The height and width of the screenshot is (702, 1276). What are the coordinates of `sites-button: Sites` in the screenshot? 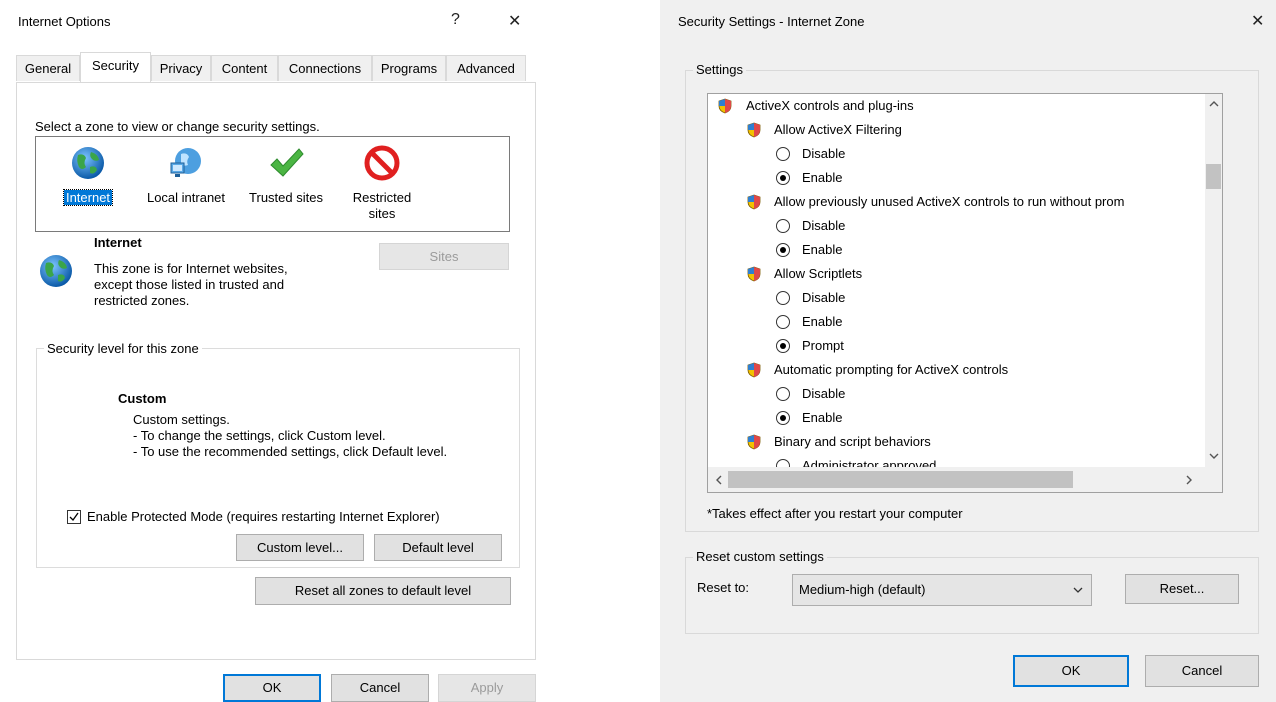 It's located at (444, 256).